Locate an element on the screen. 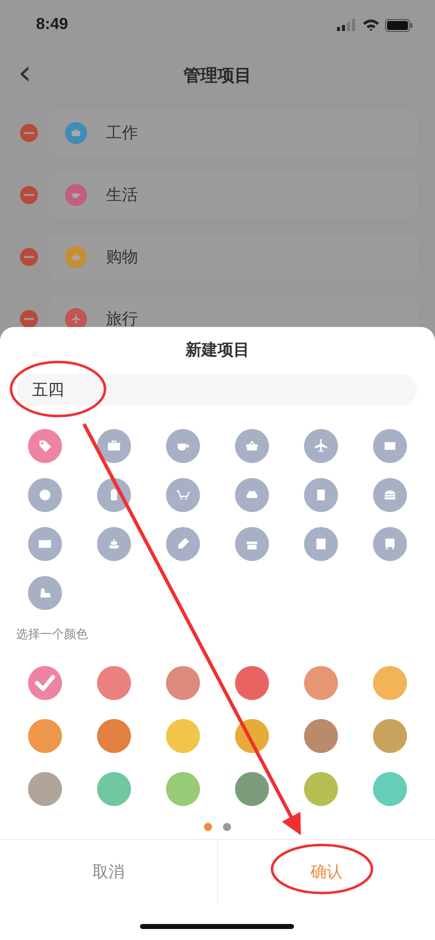 This screenshot has height=940, width=435. wifi-icon is located at coordinates (371, 25).